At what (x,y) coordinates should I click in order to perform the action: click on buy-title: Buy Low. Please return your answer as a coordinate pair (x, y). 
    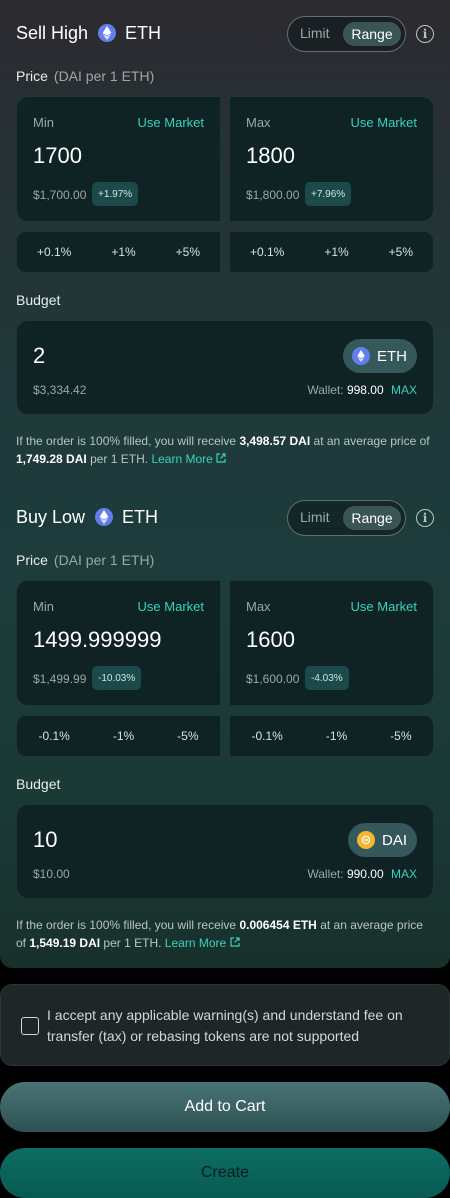
    Looking at the image, I should click on (51, 516).